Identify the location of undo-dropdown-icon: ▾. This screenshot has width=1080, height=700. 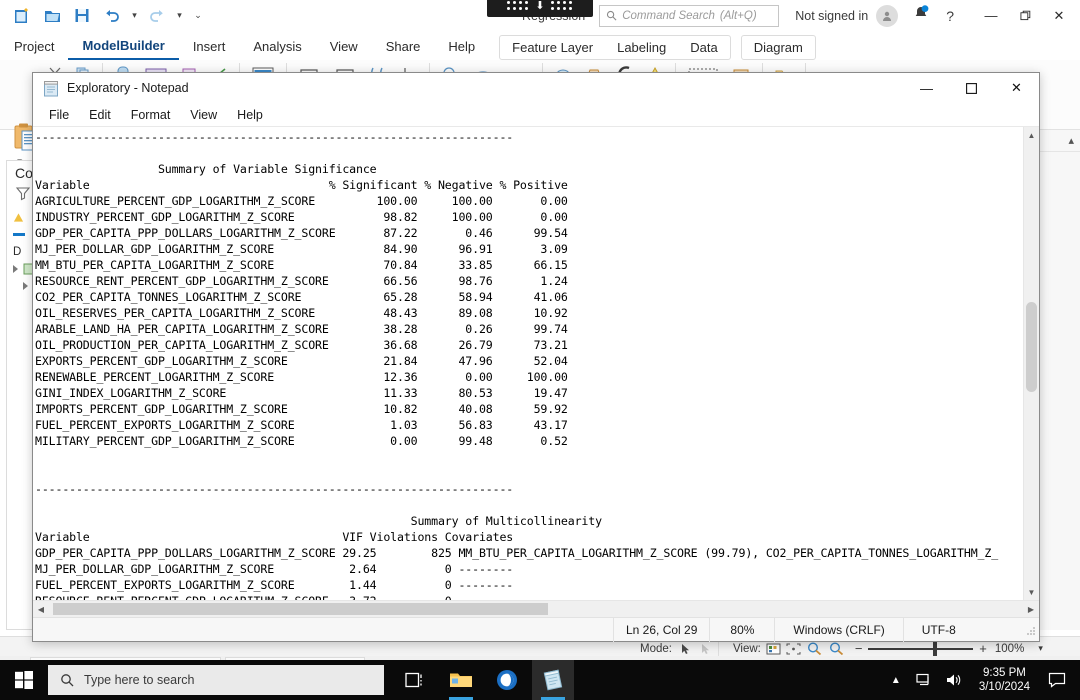
(134, 16).